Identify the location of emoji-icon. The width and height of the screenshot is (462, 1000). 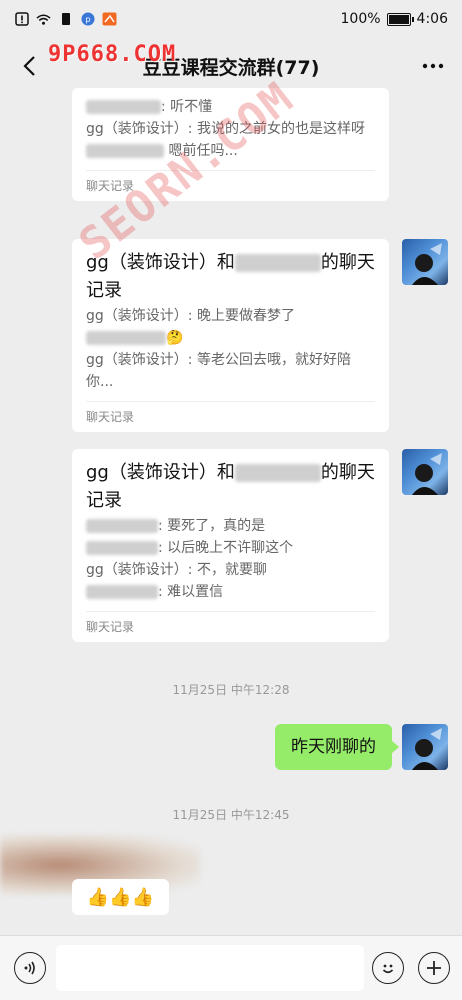
(388, 969).